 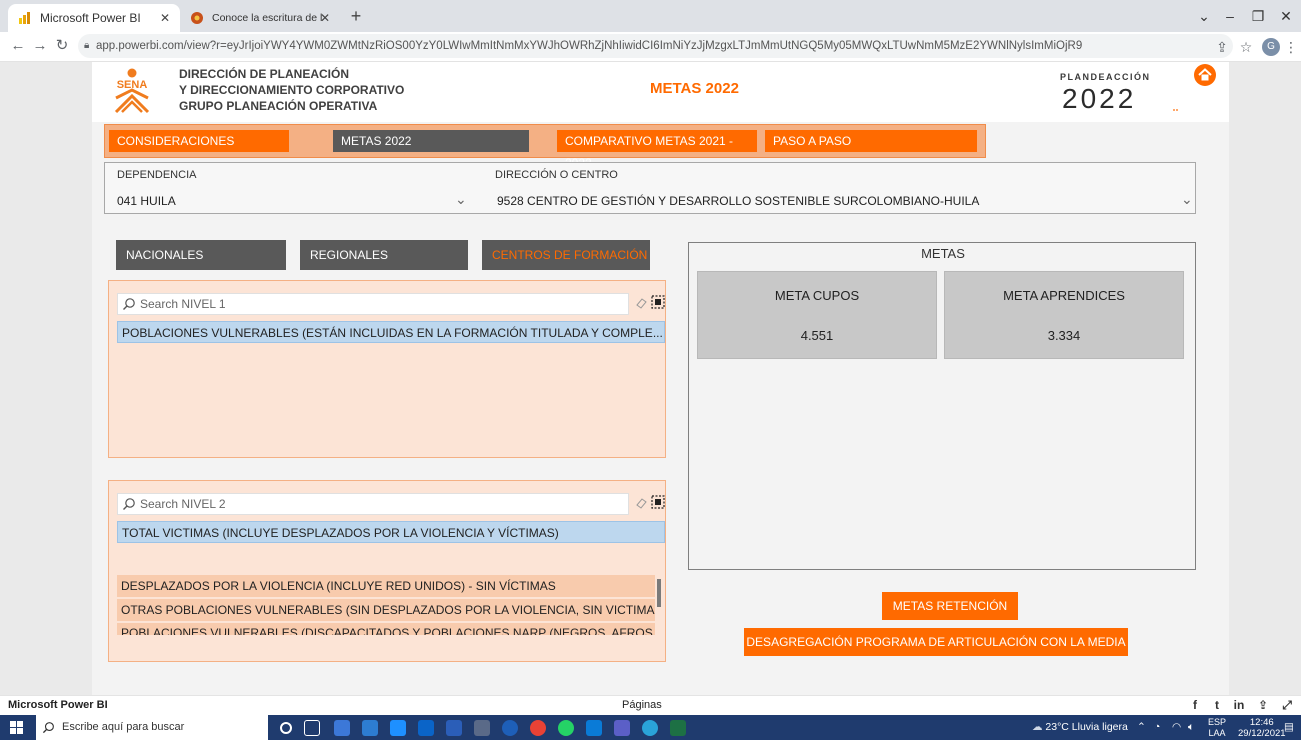 I want to click on clock-date: 29/12/2021, so click(x=1262, y=733).